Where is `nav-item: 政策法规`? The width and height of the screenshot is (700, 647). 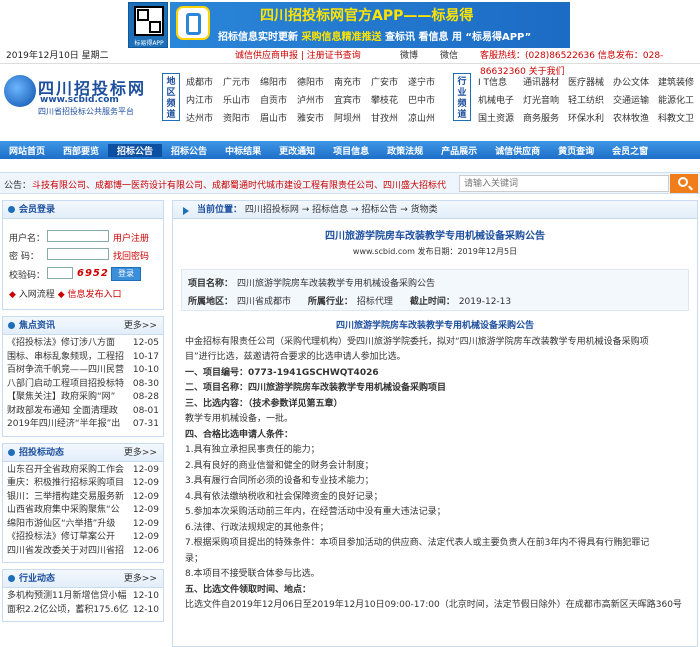
nav-item: 政策法规 is located at coordinates (405, 150).